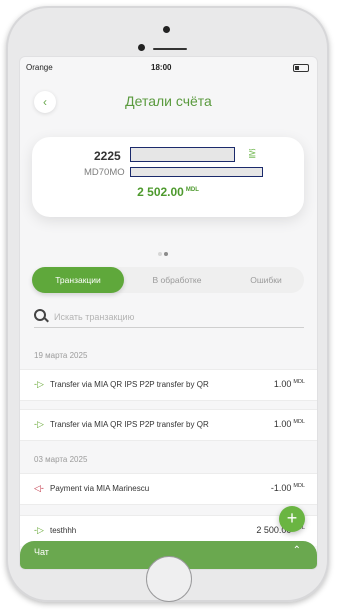 The height and width of the screenshot is (610, 337). I want to click on outgoing-arrow-icon: ◁-, so click(39, 488).